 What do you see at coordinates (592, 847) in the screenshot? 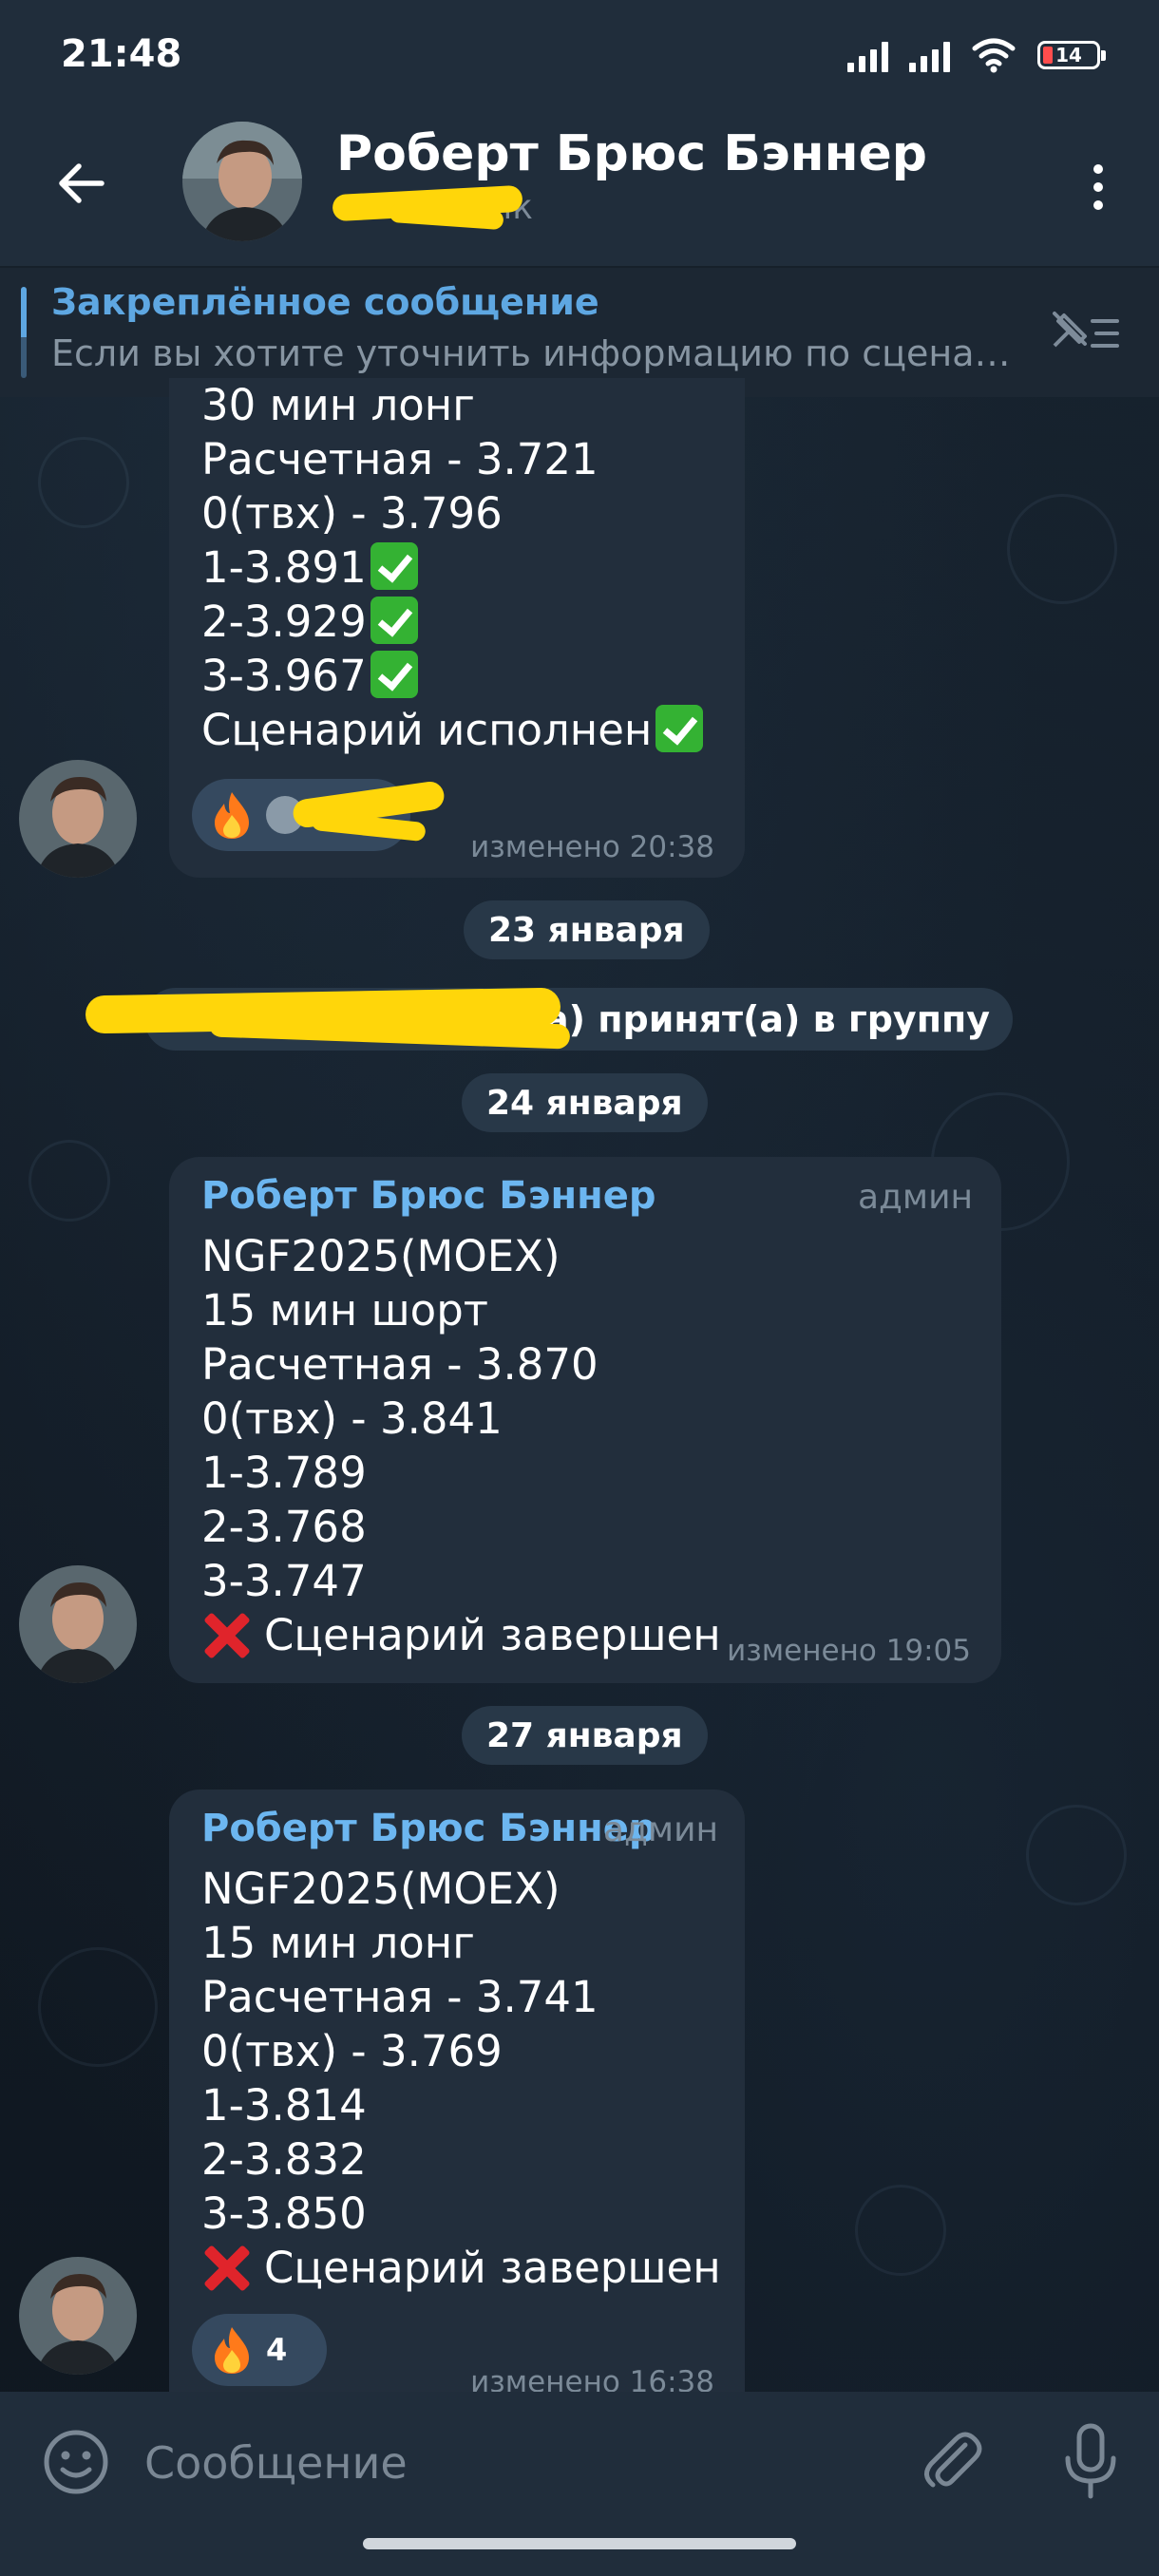
I see `message-meta: изменено 20:38` at bounding box center [592, 847].